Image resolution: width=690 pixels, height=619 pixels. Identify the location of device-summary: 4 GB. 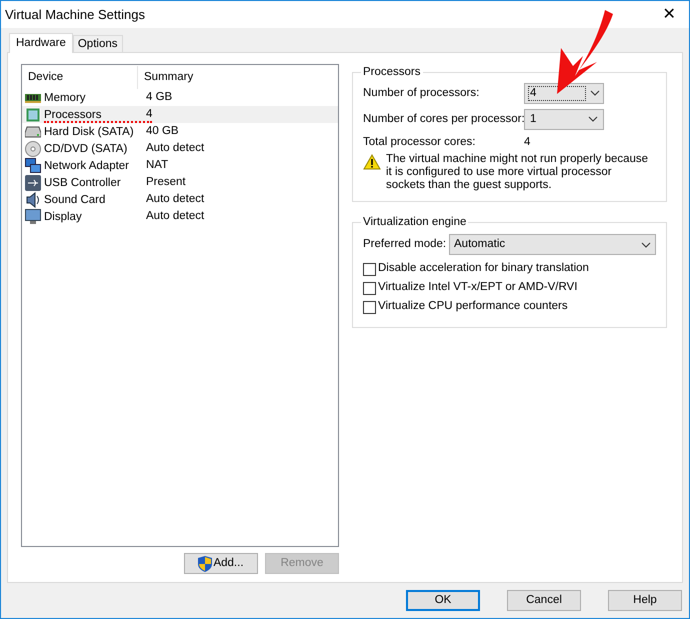
(158, 97).